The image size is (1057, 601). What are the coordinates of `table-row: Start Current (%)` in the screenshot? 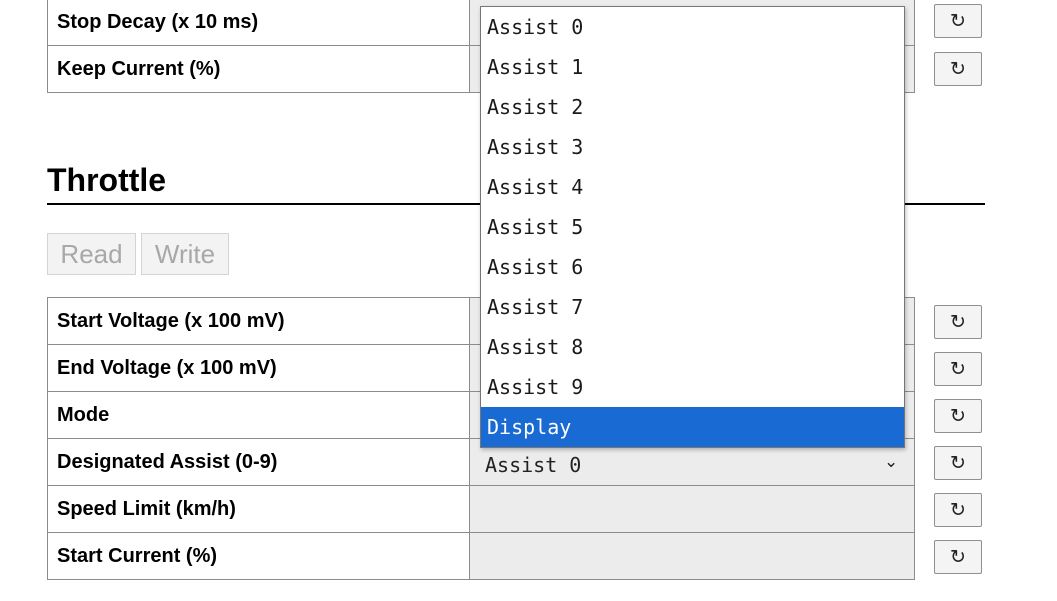 It's located at (481, 556).